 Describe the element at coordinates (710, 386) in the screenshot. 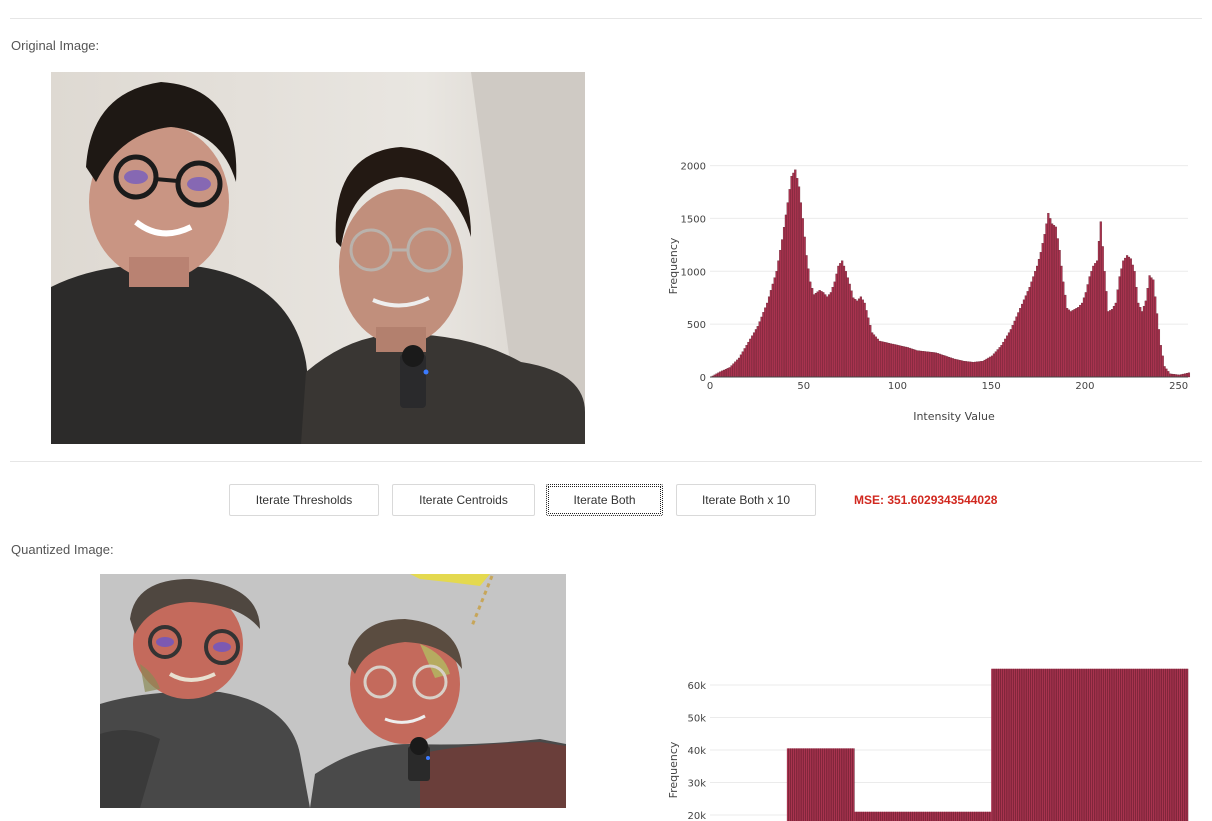

I see `x-tick-label: 0` at that location.